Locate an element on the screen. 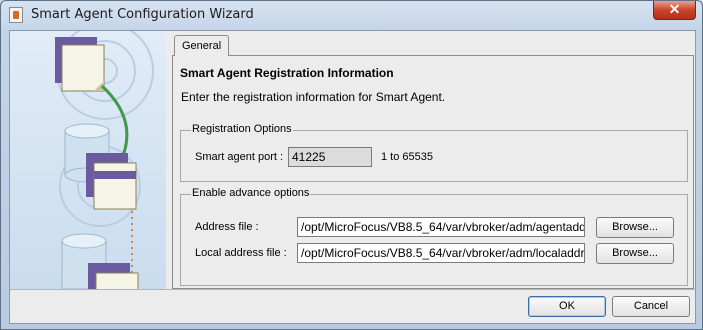 The height and width of the screenshot is (330, 703). cancel-button: Cancel is located at coordinates (651, 306).